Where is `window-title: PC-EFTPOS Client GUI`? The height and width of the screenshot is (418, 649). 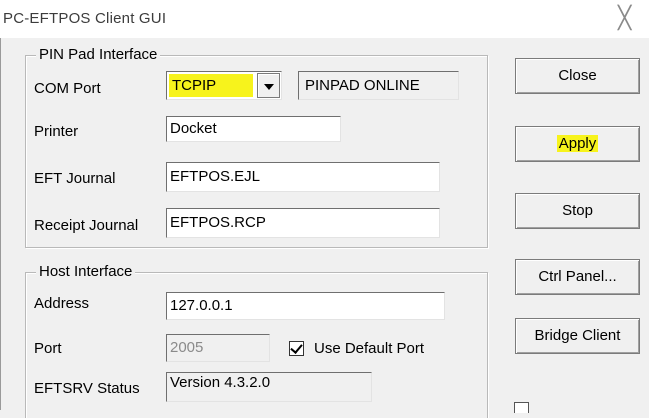
window-title: PC-EFTPOS Client GUI is located at coordinates (85, 18).